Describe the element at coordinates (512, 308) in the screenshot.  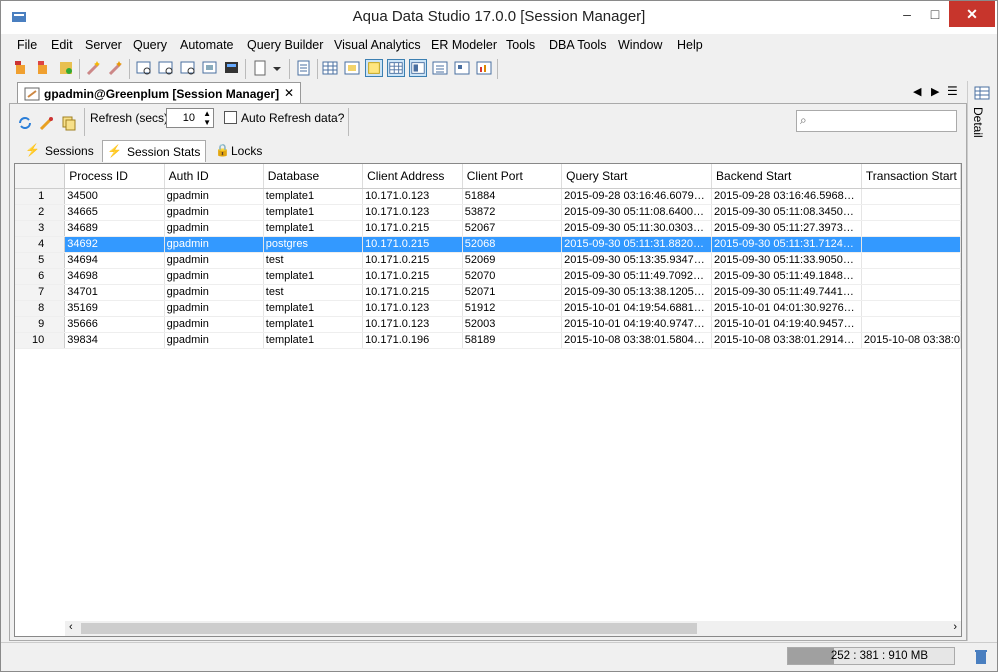
I see `table-cell: 51912` at that location.